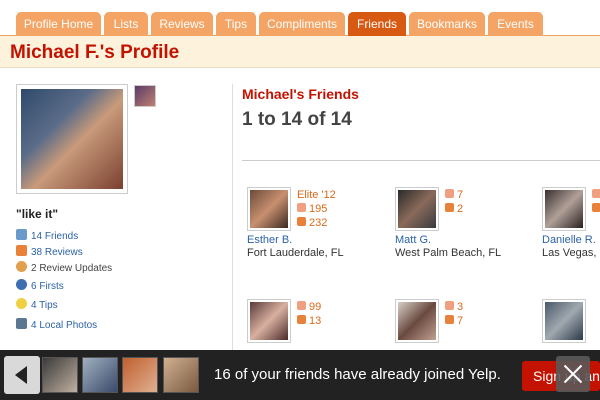  Describe the element at coordinates (236, 24) in the screenshot. I see `tab-tips: Tips` at that location.